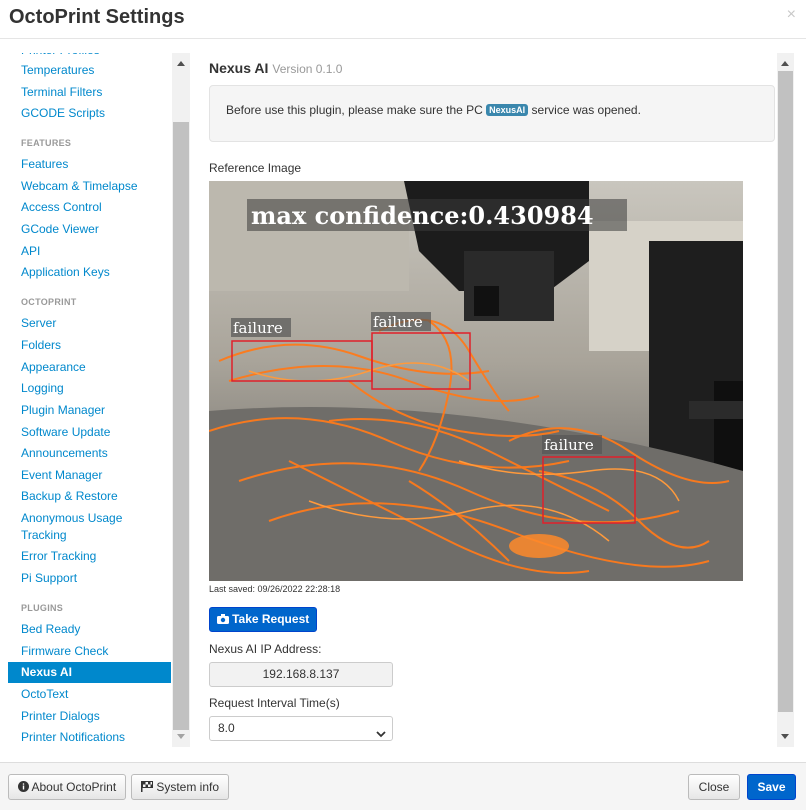 The height and width of the screenshot is (810, 806). What do you see at coordinates (89, 367) in the screenshot?
I see `sidebar-item-appearance: Appearance` at bounding box center [89, 367].